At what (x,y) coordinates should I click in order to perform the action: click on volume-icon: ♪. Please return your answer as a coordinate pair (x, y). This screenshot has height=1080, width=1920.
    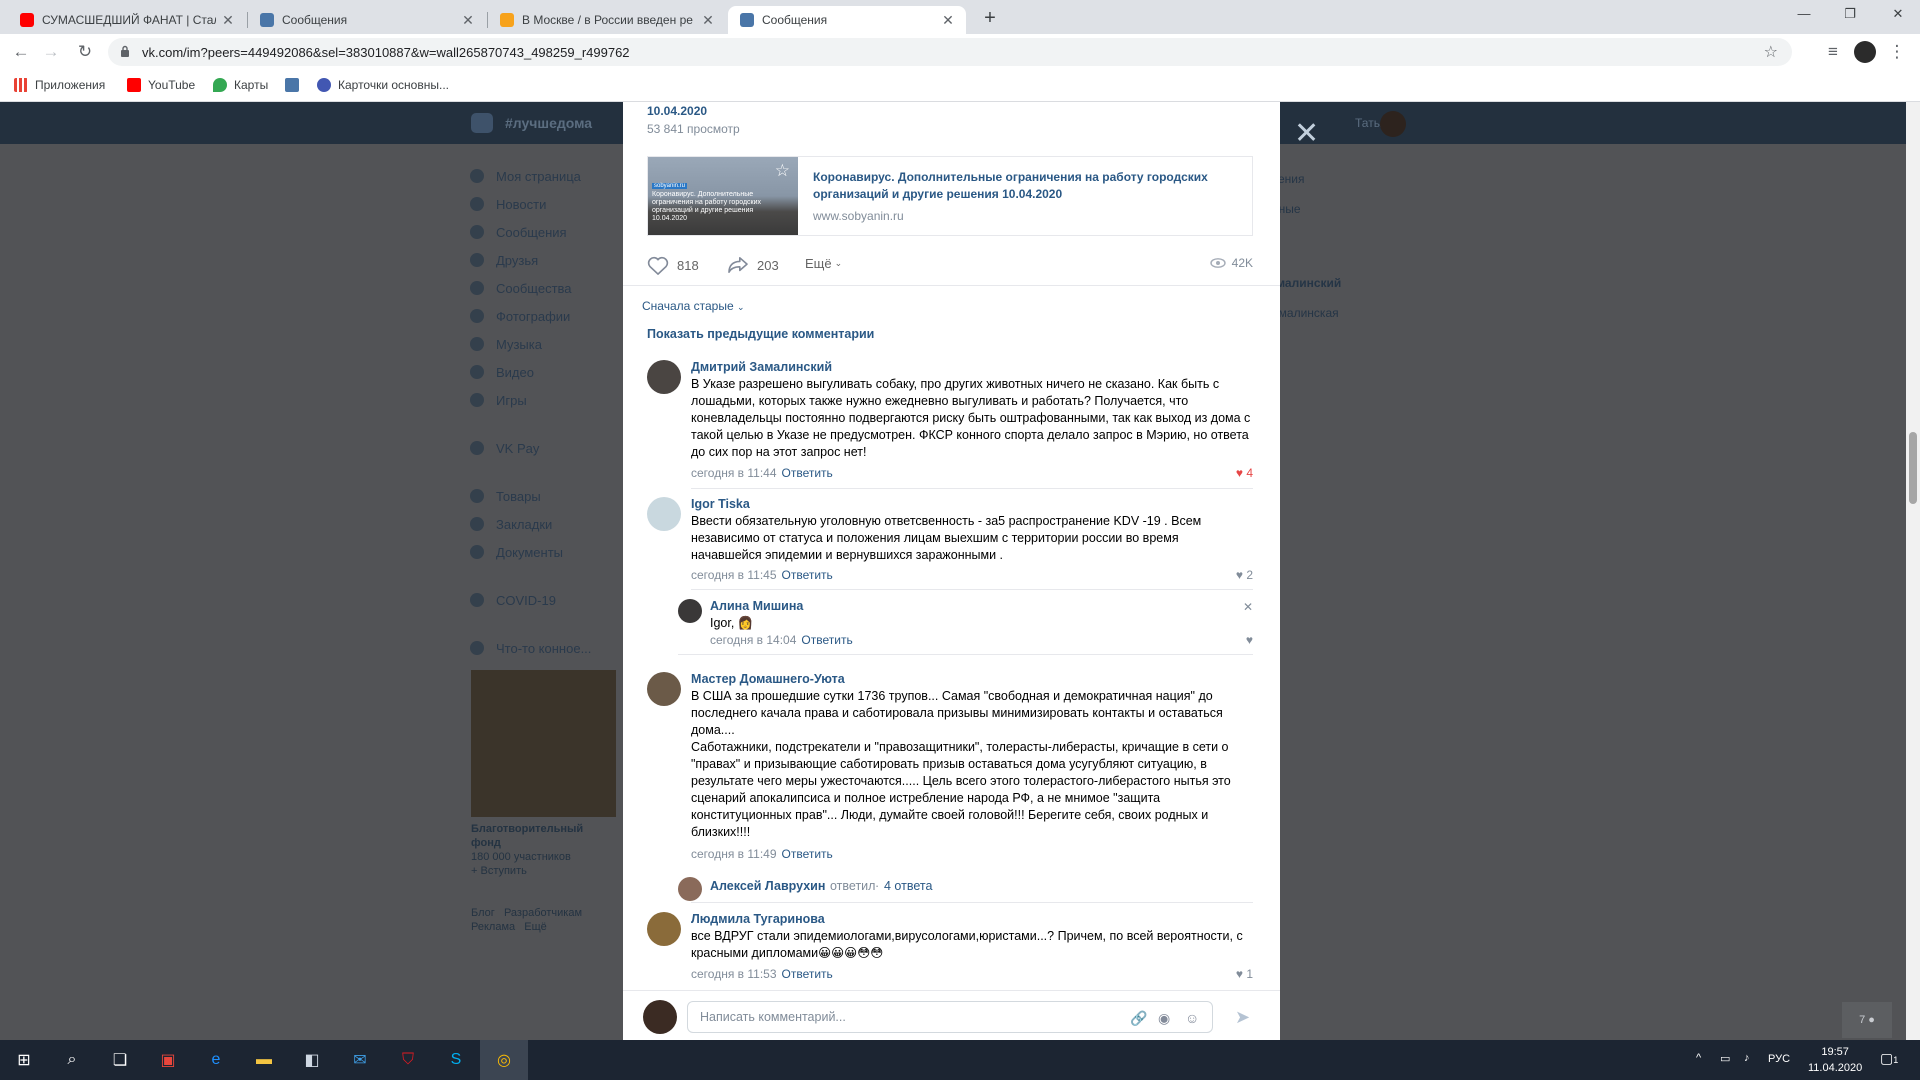
    Looking at the image, I should click on (1747, 1058).